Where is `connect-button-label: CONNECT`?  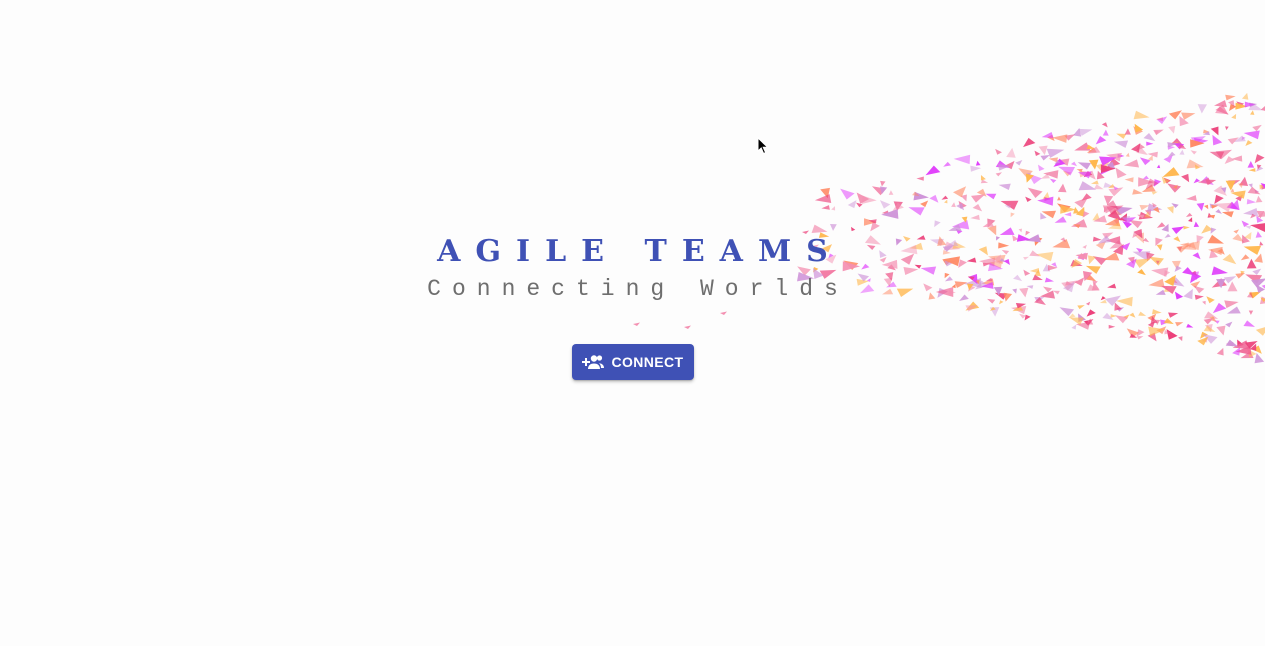
connect-button-label: CONNECT is located at coordinates (647, 362).